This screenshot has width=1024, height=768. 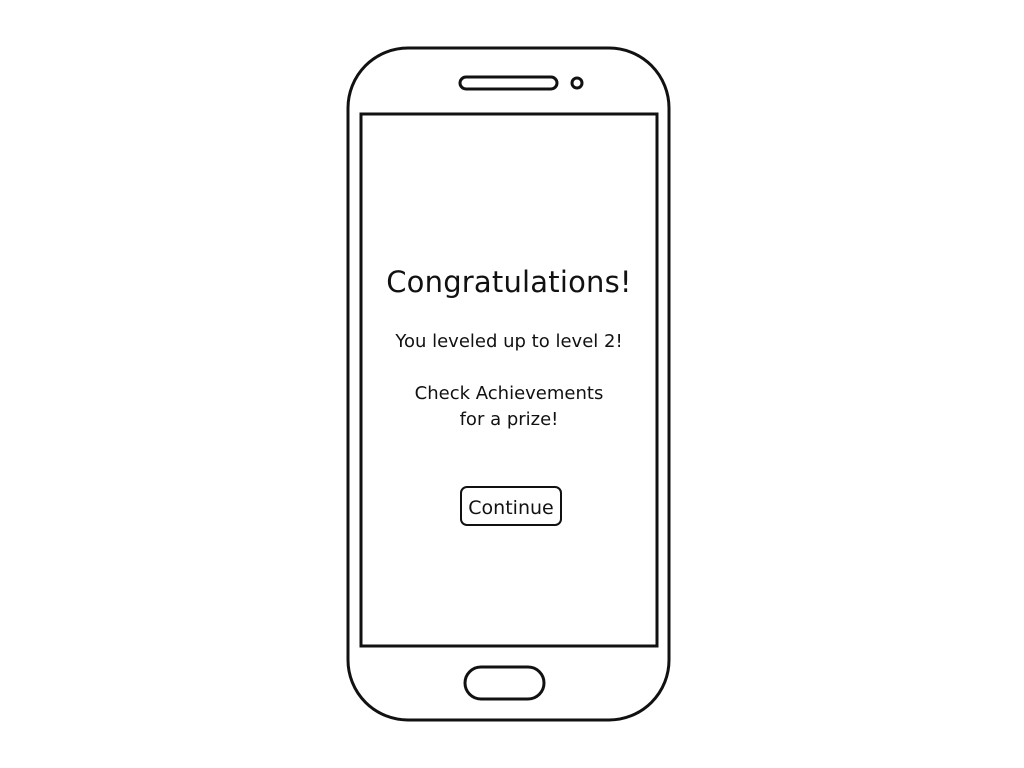 I want to click on page-title: Congratulations!, so click(x=509, y=282).